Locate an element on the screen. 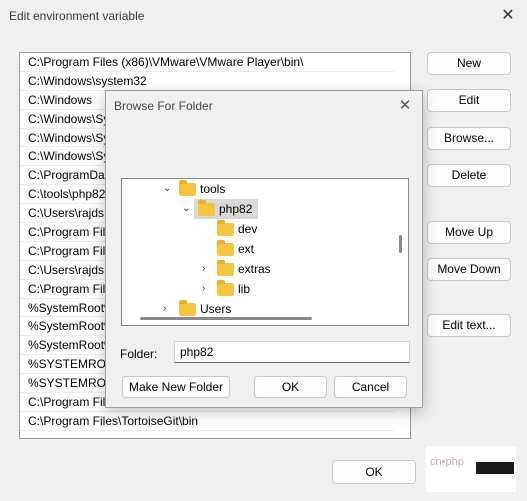 Image resolution: width=527 pixels, height=501 pixels. list-item: C:\Windows\system32 is located at coordinates (215, 81).